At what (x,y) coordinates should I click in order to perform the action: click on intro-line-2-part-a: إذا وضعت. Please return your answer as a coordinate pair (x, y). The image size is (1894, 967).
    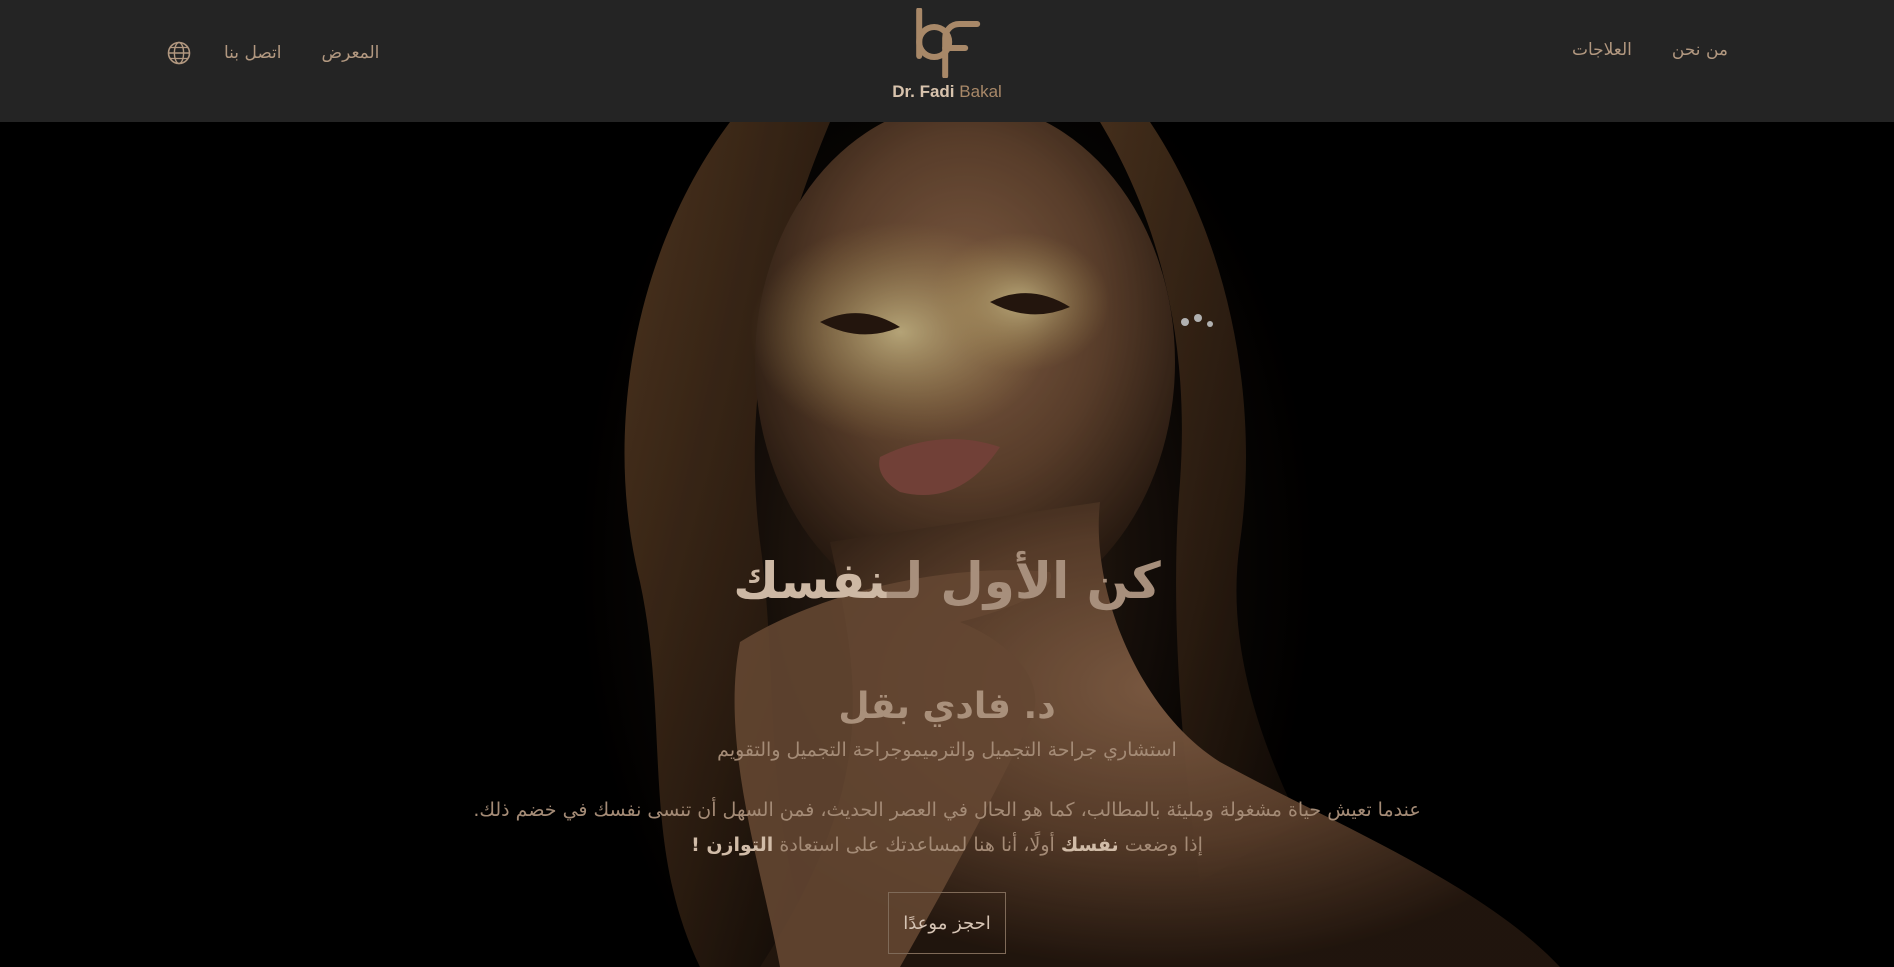
    Looking at the image, I should click on (1163, 845).